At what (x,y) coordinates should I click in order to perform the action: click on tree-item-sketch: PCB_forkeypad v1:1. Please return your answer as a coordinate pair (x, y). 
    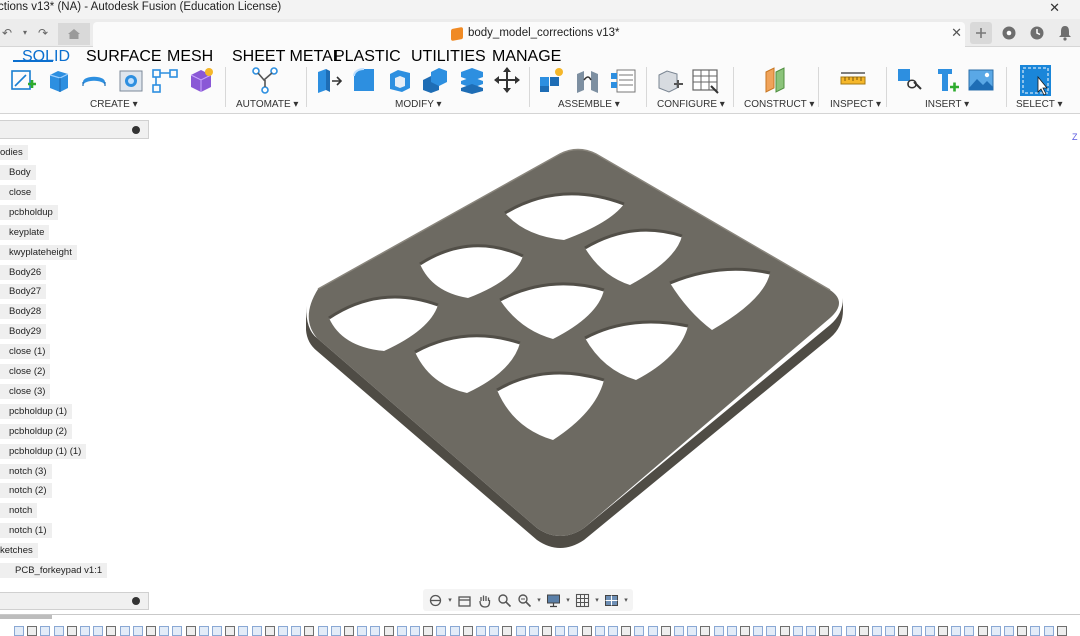
    Looking at the image, I should click on (54, 570).